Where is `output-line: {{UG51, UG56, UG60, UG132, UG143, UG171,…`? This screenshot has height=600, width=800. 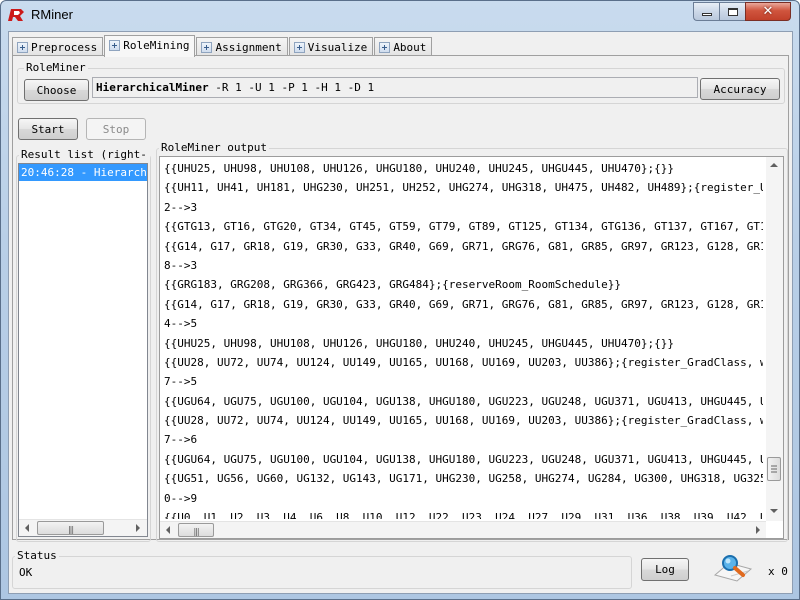 output-line: {{UG51, UG56, UG60, UG132, UG143, UG171,… is located at coordinates (463, 479).